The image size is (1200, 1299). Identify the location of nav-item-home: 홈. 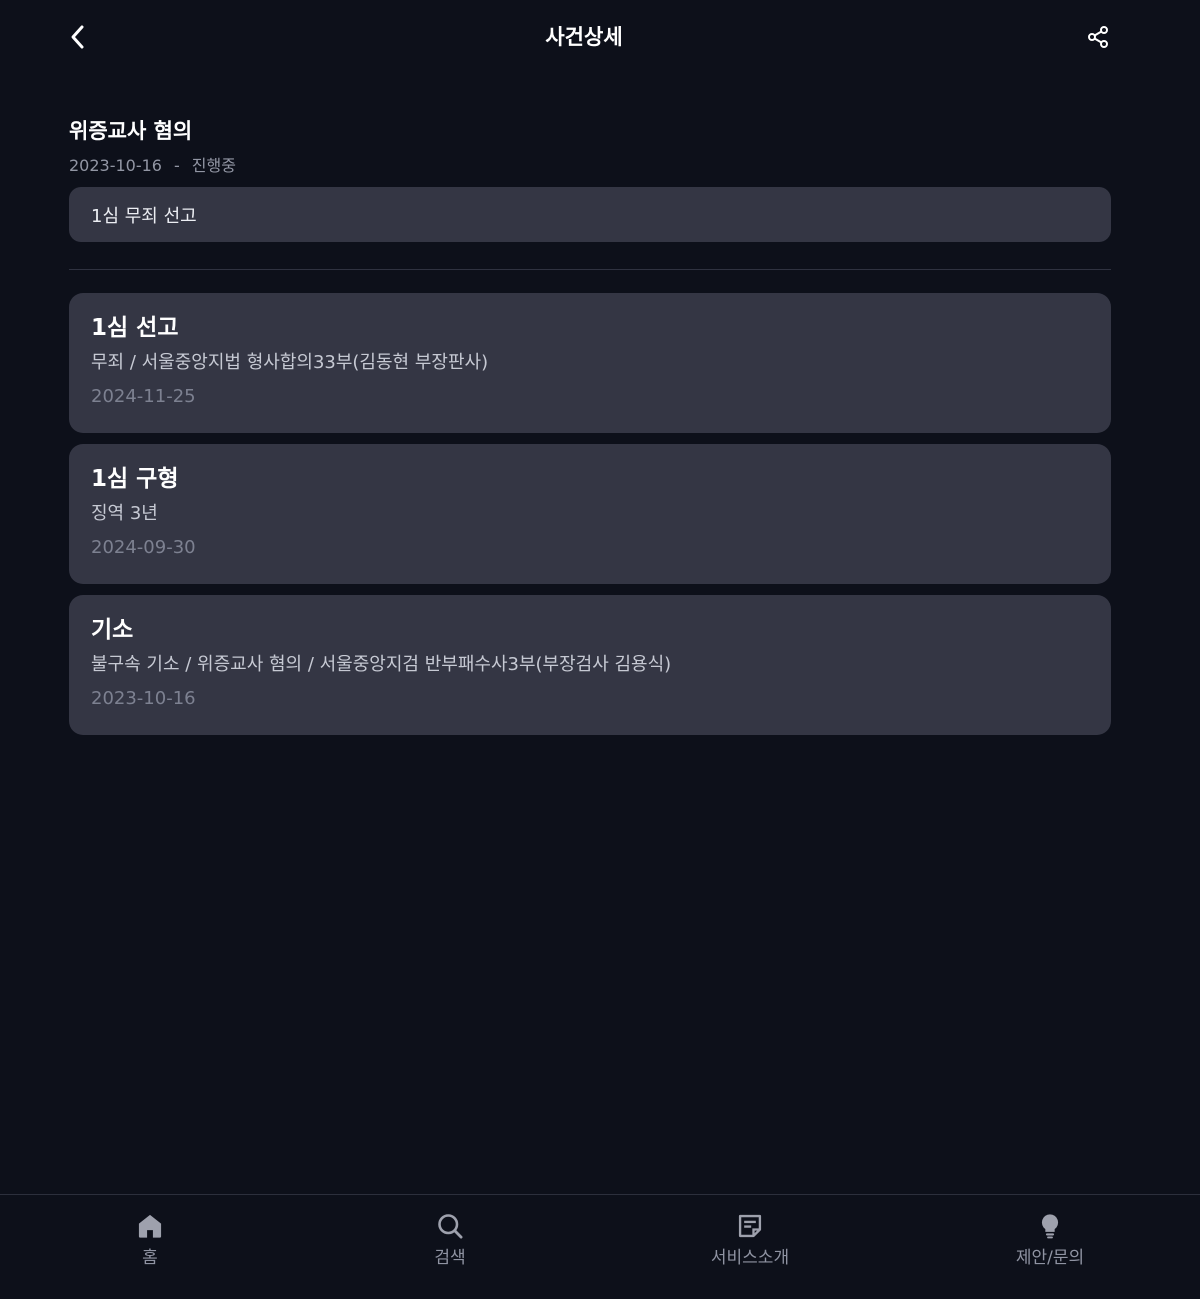
(150, 1247).